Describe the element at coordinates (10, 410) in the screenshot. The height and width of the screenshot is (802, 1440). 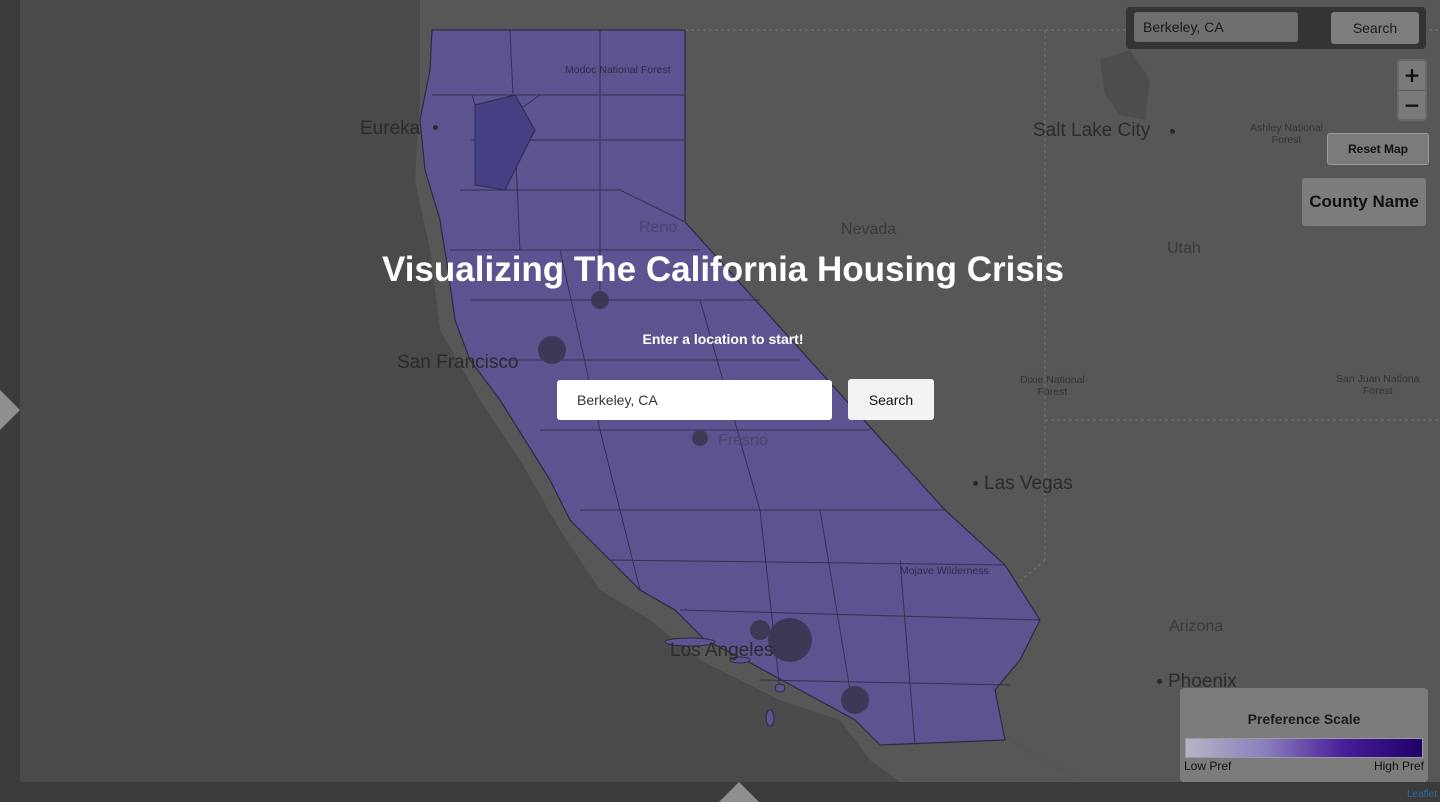
I see `left-panel-toggle-arrow` at that location.